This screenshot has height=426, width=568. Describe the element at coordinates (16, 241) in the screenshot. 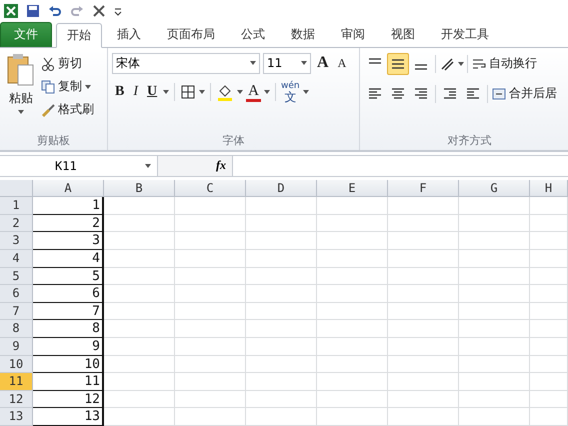

I see `row-header: 3` at that location.